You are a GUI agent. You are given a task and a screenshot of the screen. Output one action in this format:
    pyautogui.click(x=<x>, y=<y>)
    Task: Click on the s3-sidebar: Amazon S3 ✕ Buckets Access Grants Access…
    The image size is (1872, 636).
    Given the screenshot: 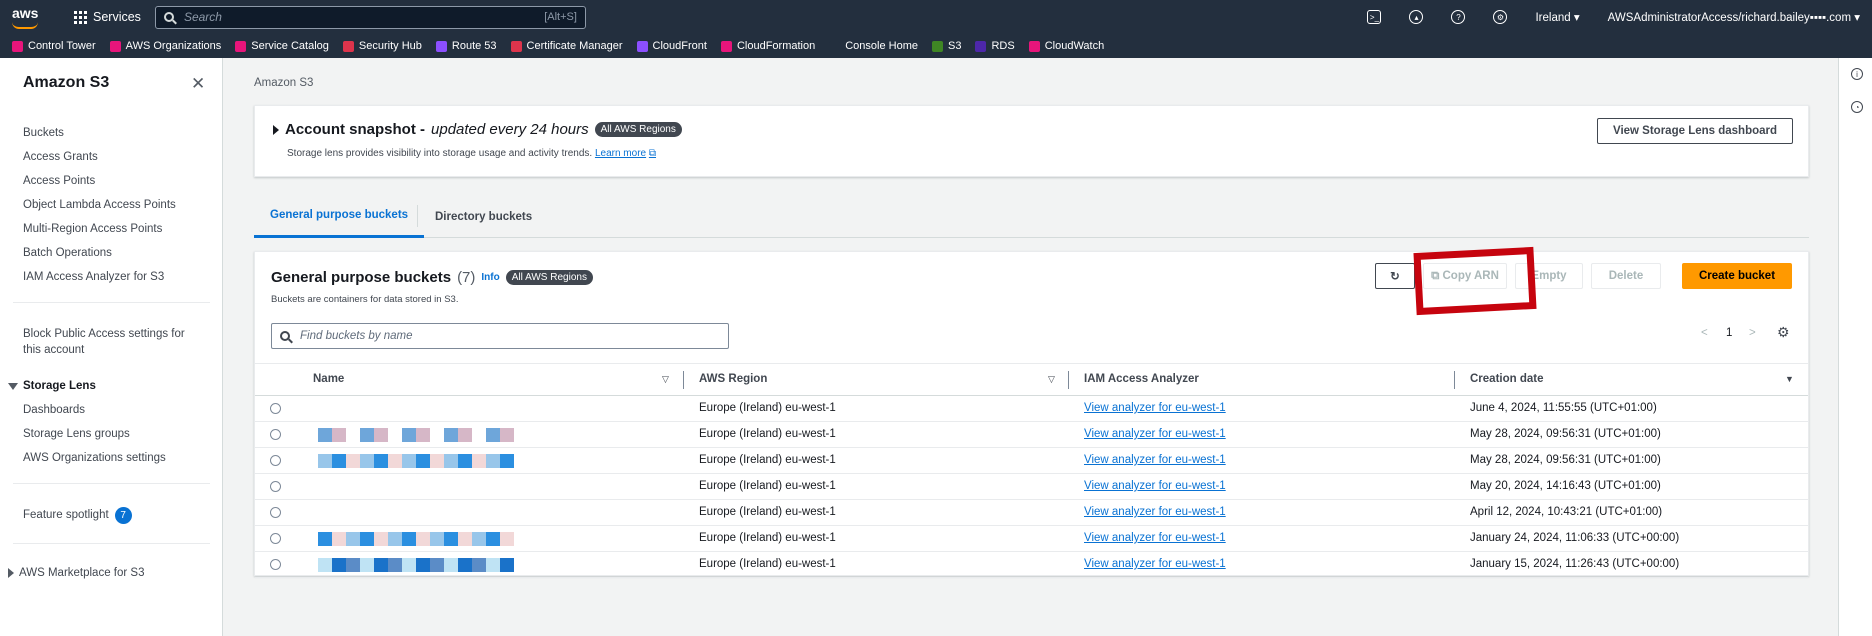 What is the action you would take?
    pyautogui.click(x=111, y=347)
    